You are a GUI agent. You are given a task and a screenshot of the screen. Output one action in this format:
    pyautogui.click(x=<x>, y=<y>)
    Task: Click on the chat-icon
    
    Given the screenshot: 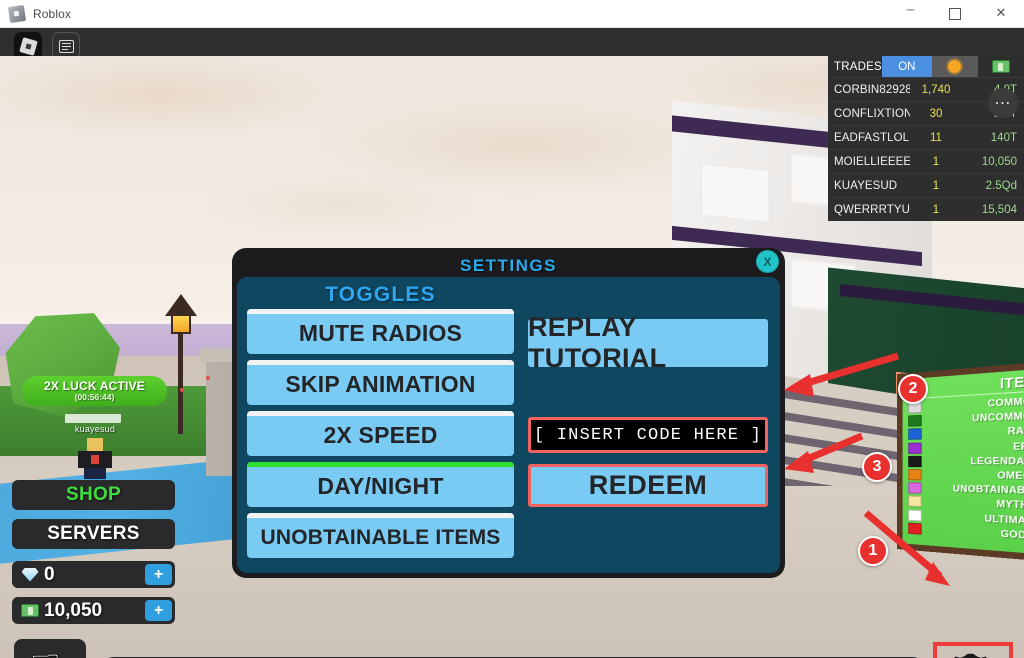 What is the action you would take?
    pyautogui.click(x=66, y=46)
    